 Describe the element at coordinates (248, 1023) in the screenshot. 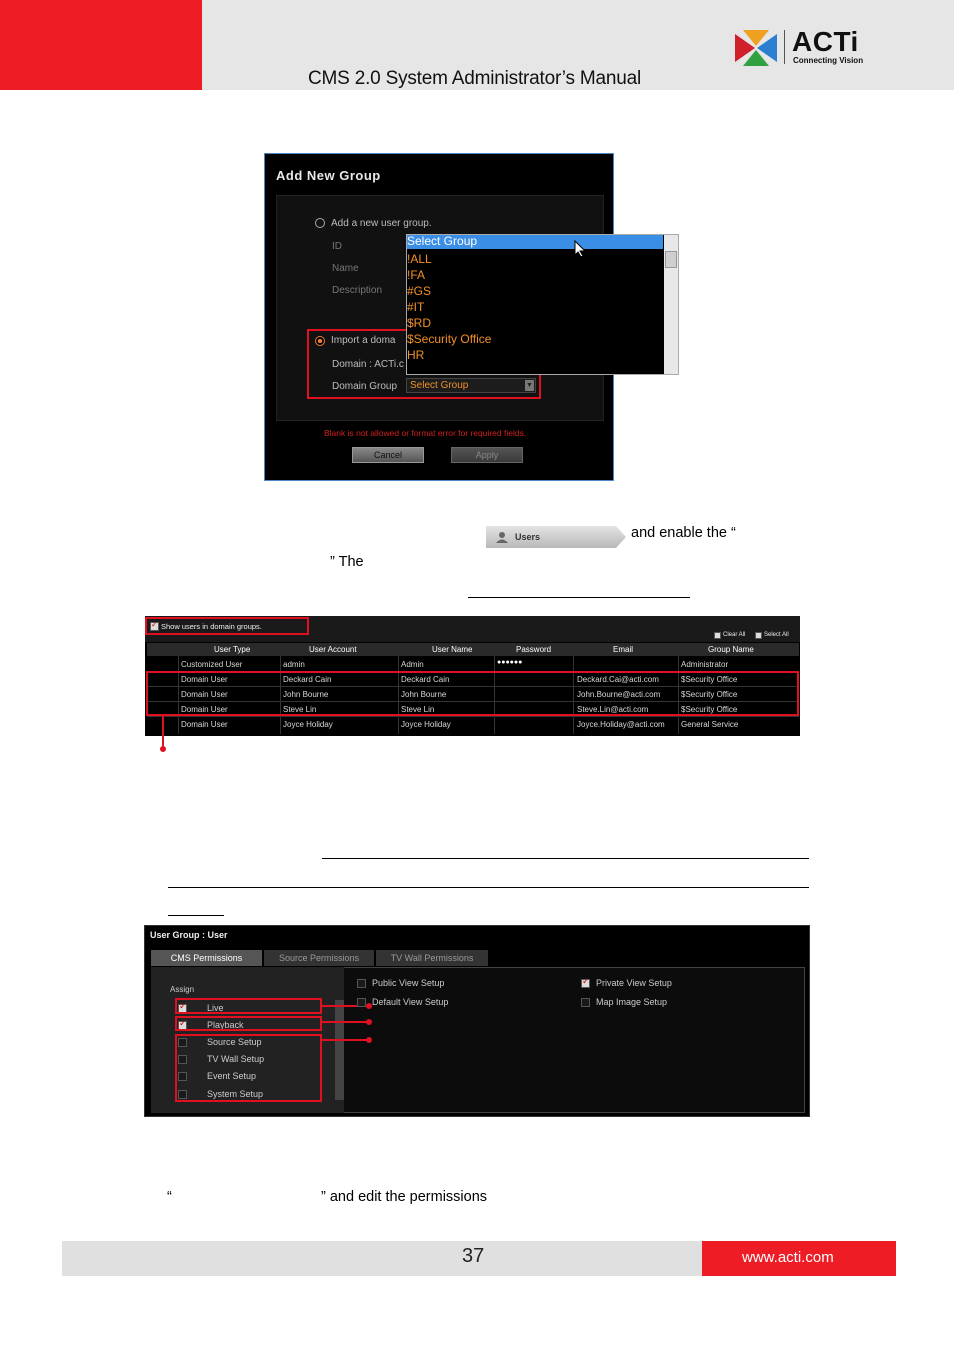

I see `playback-highlight` at that location.